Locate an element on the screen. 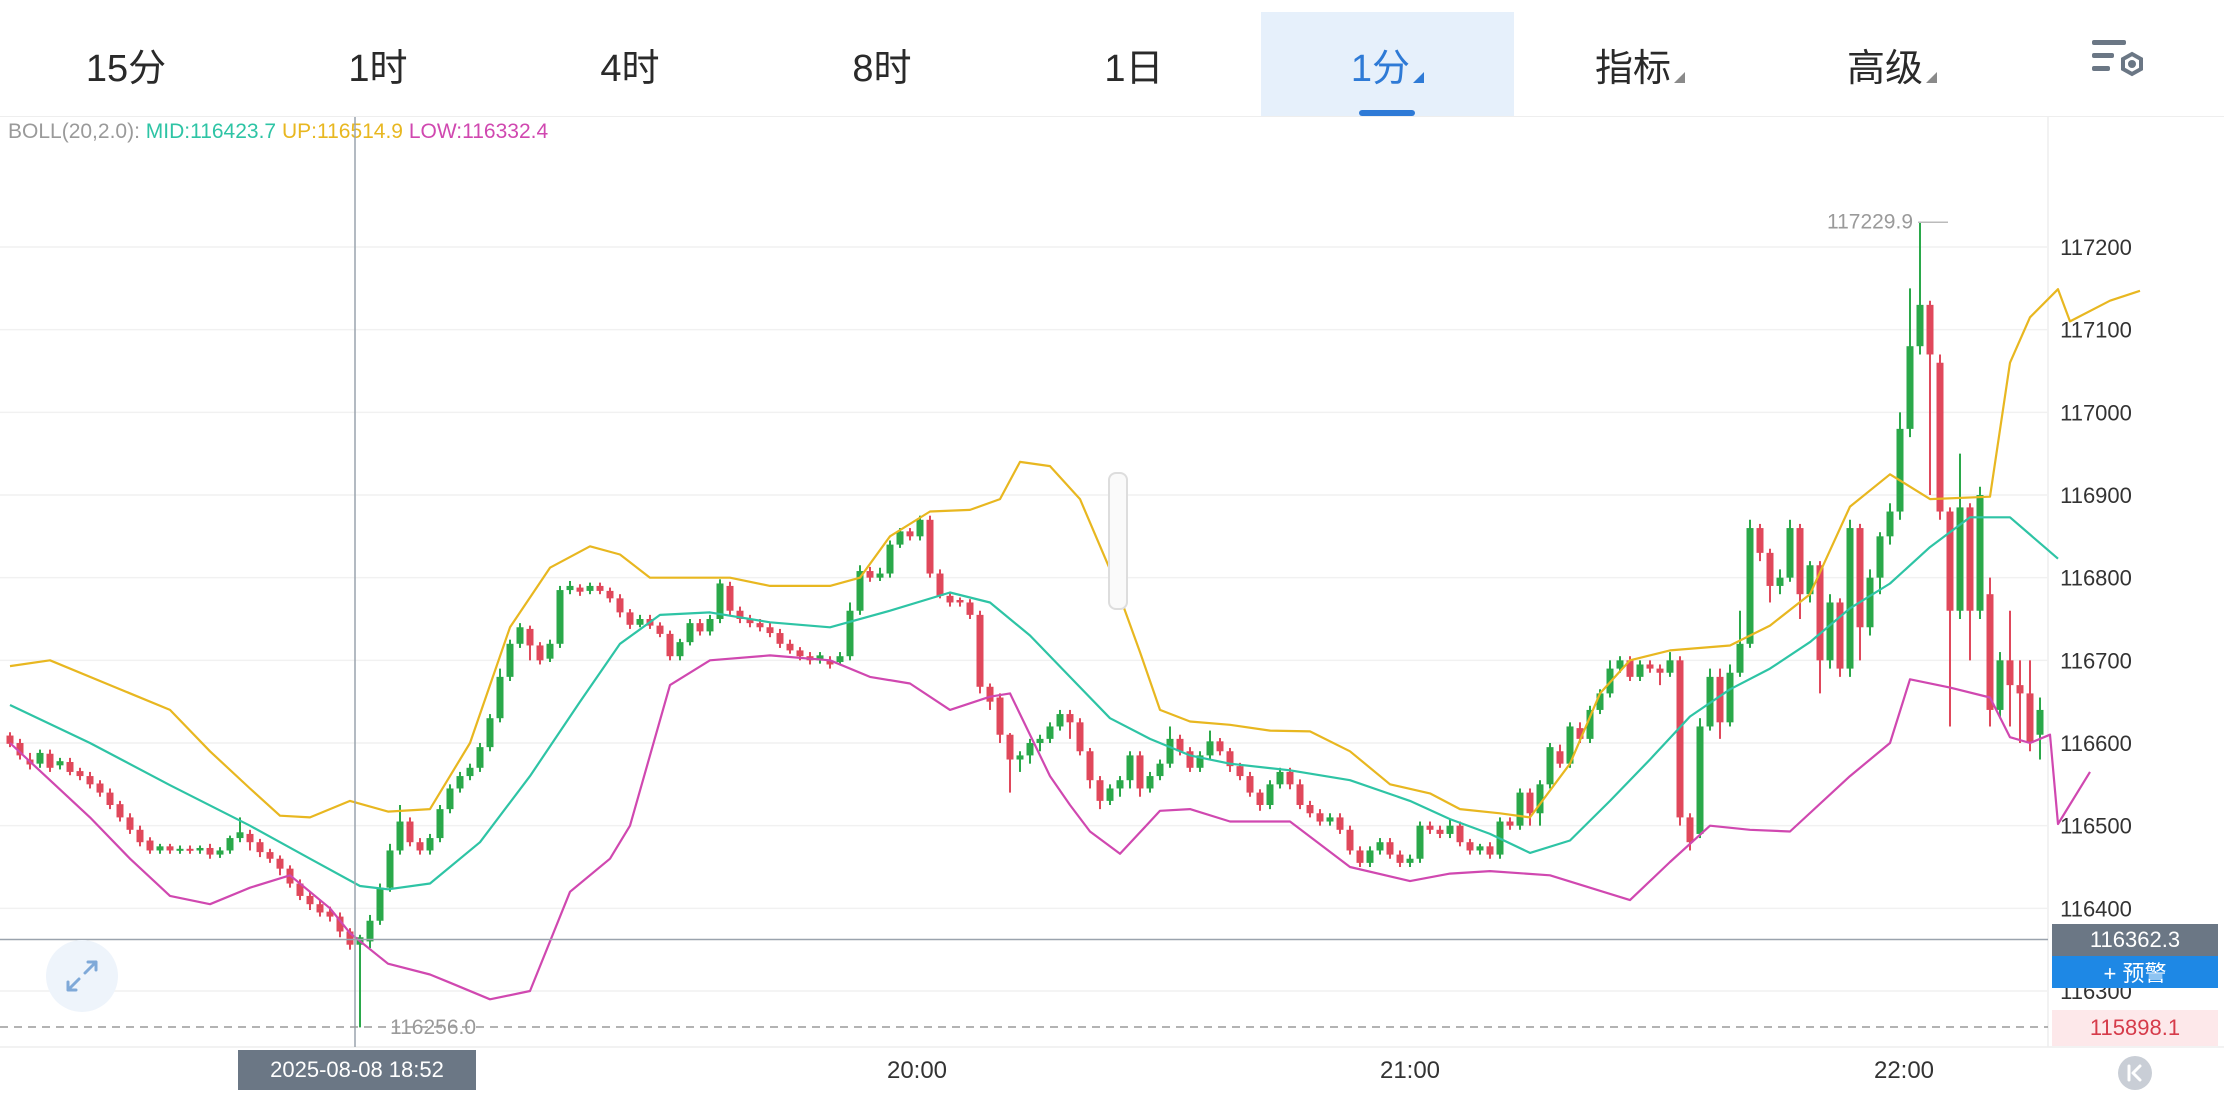  chart-settings-icon is located at coordinates (2120, 61).